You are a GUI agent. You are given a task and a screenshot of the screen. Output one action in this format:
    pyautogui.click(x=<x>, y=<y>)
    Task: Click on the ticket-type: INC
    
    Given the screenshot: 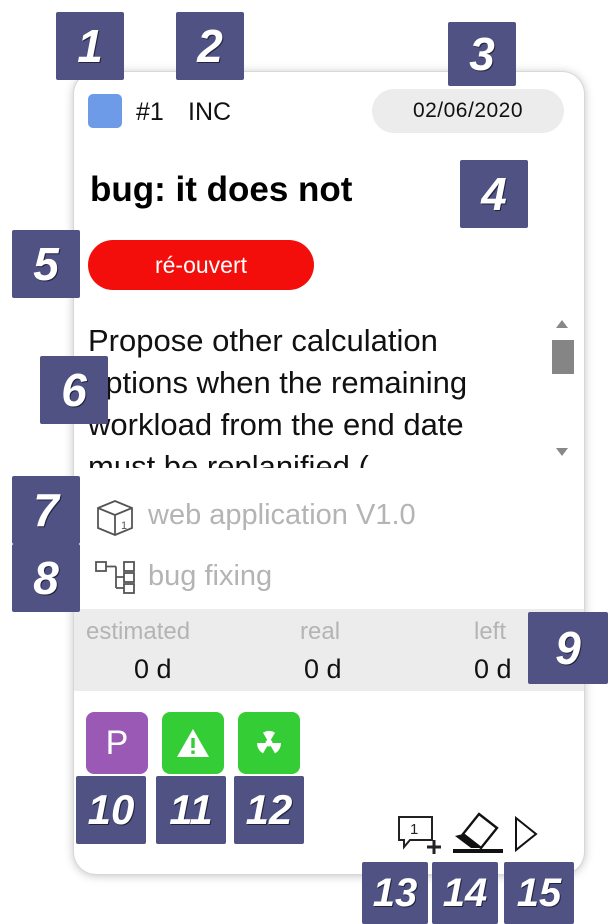 What is the action you would take?
    pyautogui.click(x=210, y=112)
    